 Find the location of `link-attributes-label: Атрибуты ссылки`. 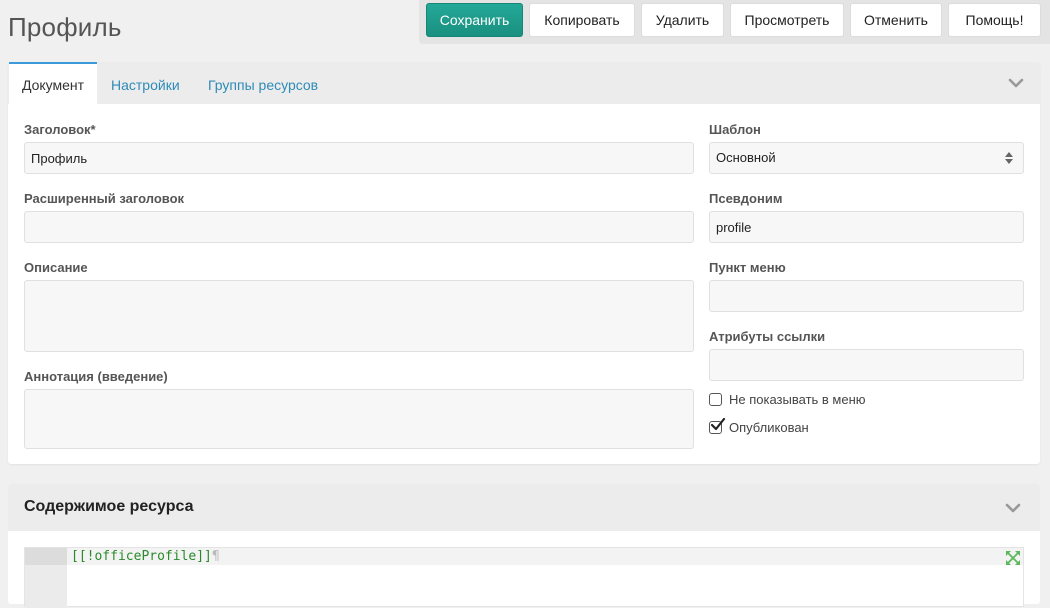

link-attributes-label: Атрибуты ссылки is located at coordinates (767, 336).